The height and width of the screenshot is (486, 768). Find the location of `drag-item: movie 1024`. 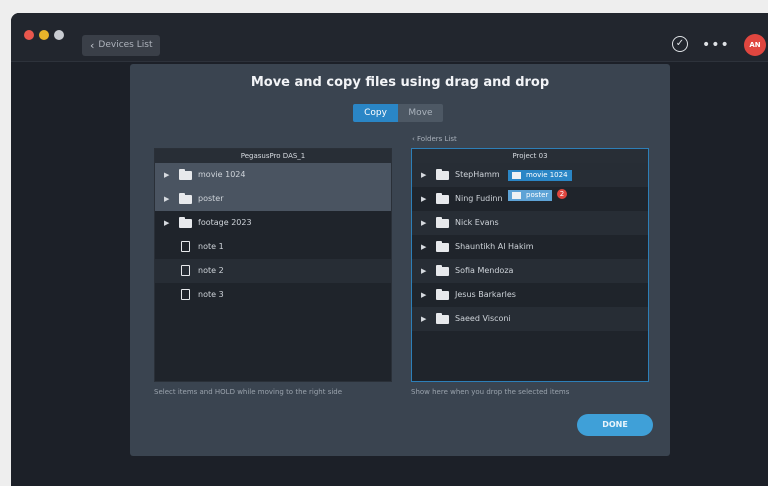

drag-item: movie 1024 is located at coordinates (540, 175).